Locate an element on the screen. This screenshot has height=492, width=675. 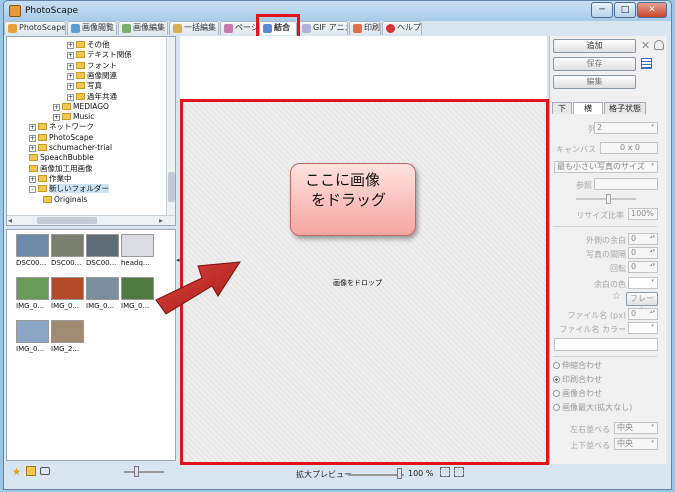
tree-item: + ネットワーク is located at coordinates (61, 127).